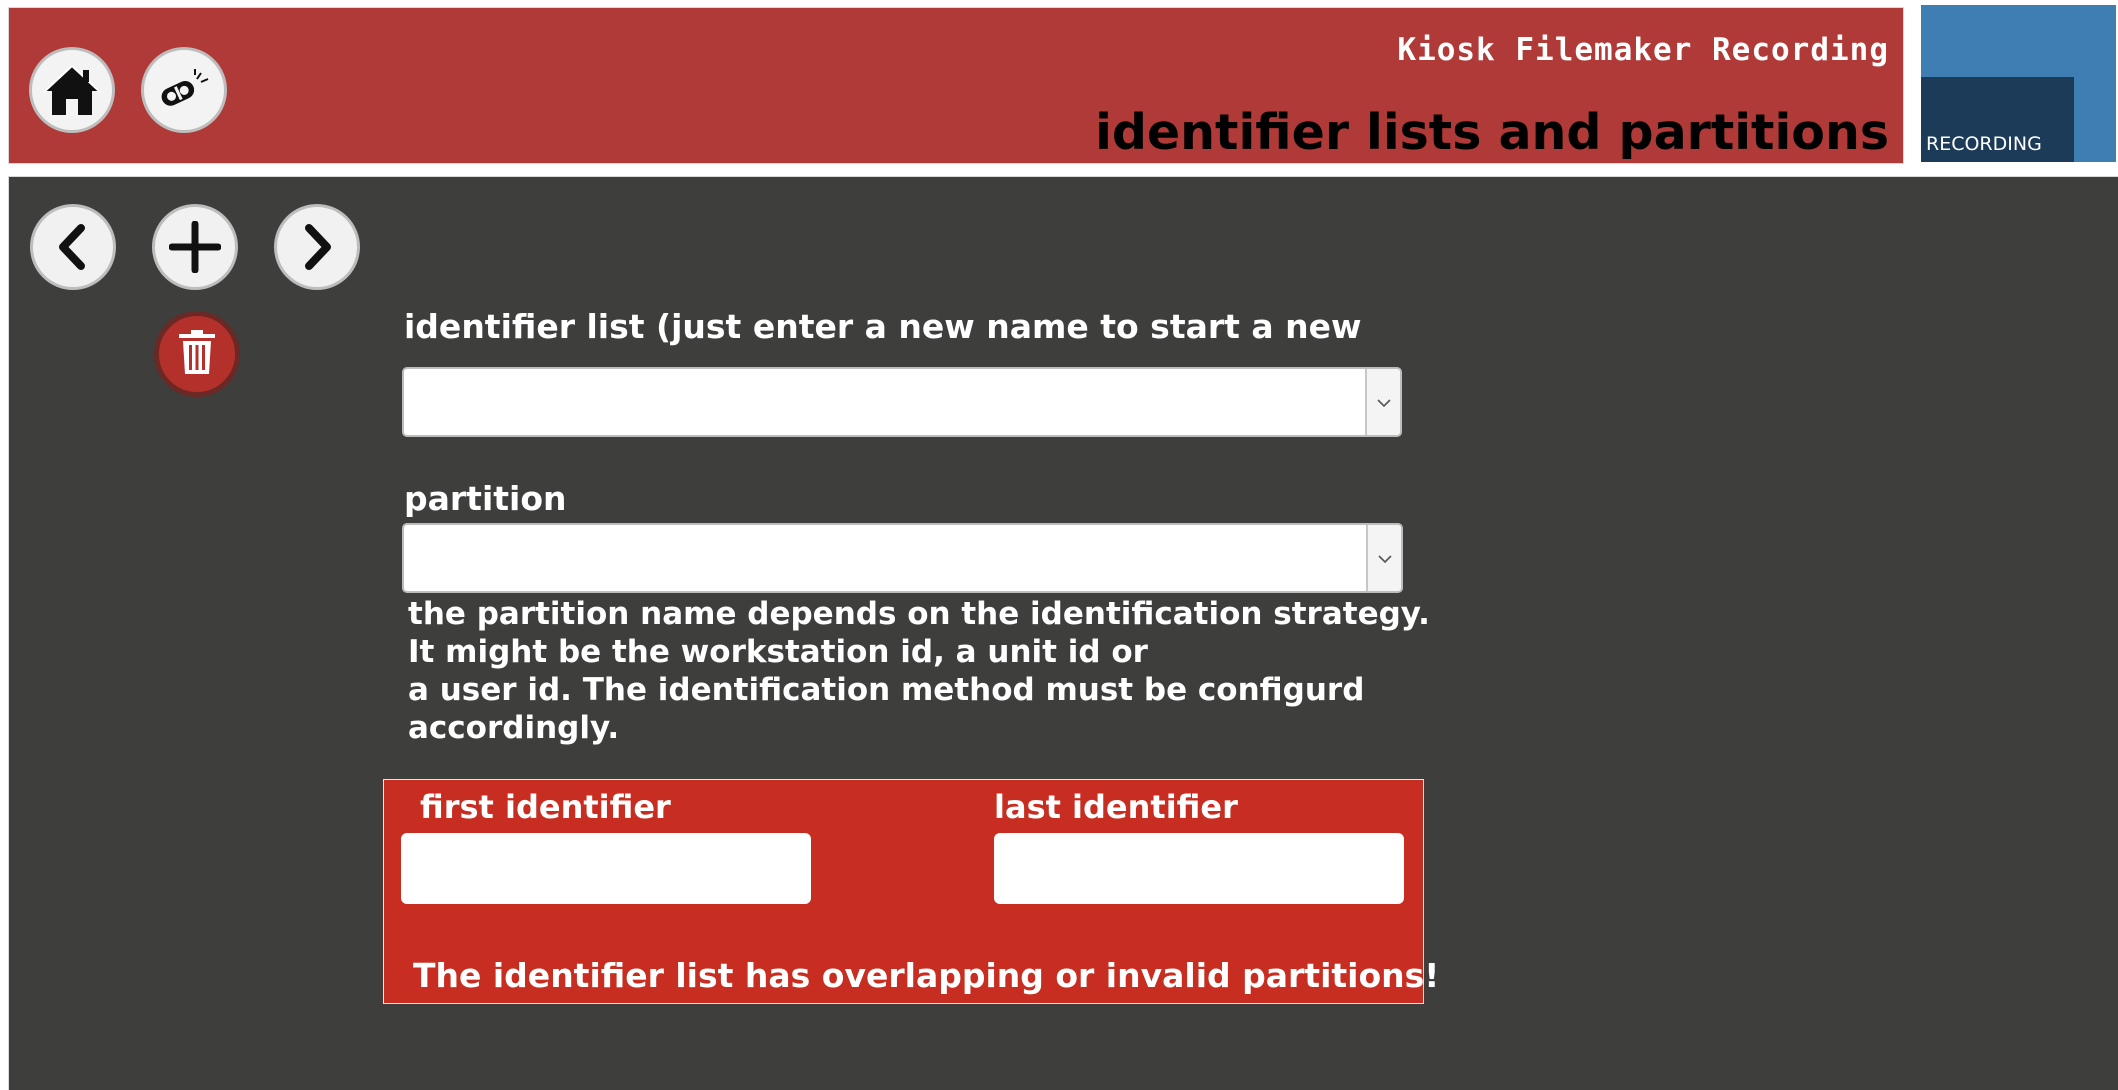 The height and width of the screenshot is (1090, 2118). I want to click on chevron-left-icon, so click(73, 247).